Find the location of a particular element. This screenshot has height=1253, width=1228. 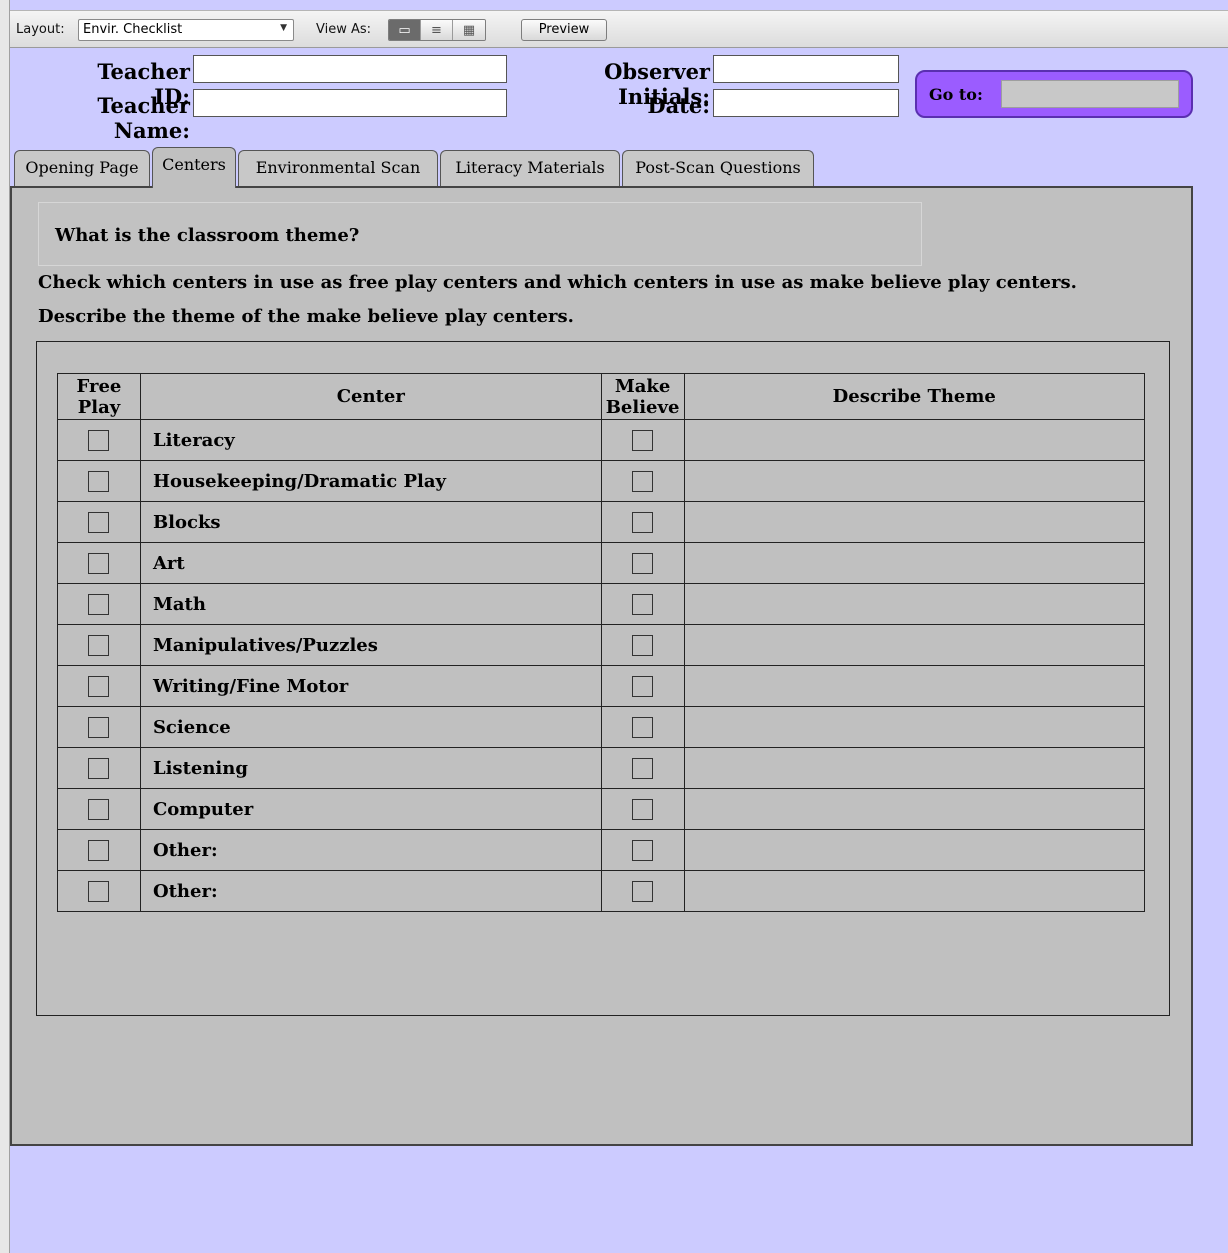

layout-select: Envir. Checklist ▼ is located at coordinates (186, 30).